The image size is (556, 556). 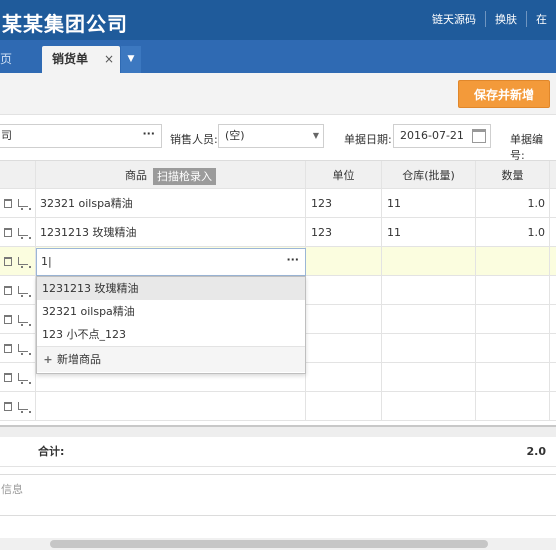 I want to click on top-links: 链天源码 换肤 在, so click(x=489, y=19).